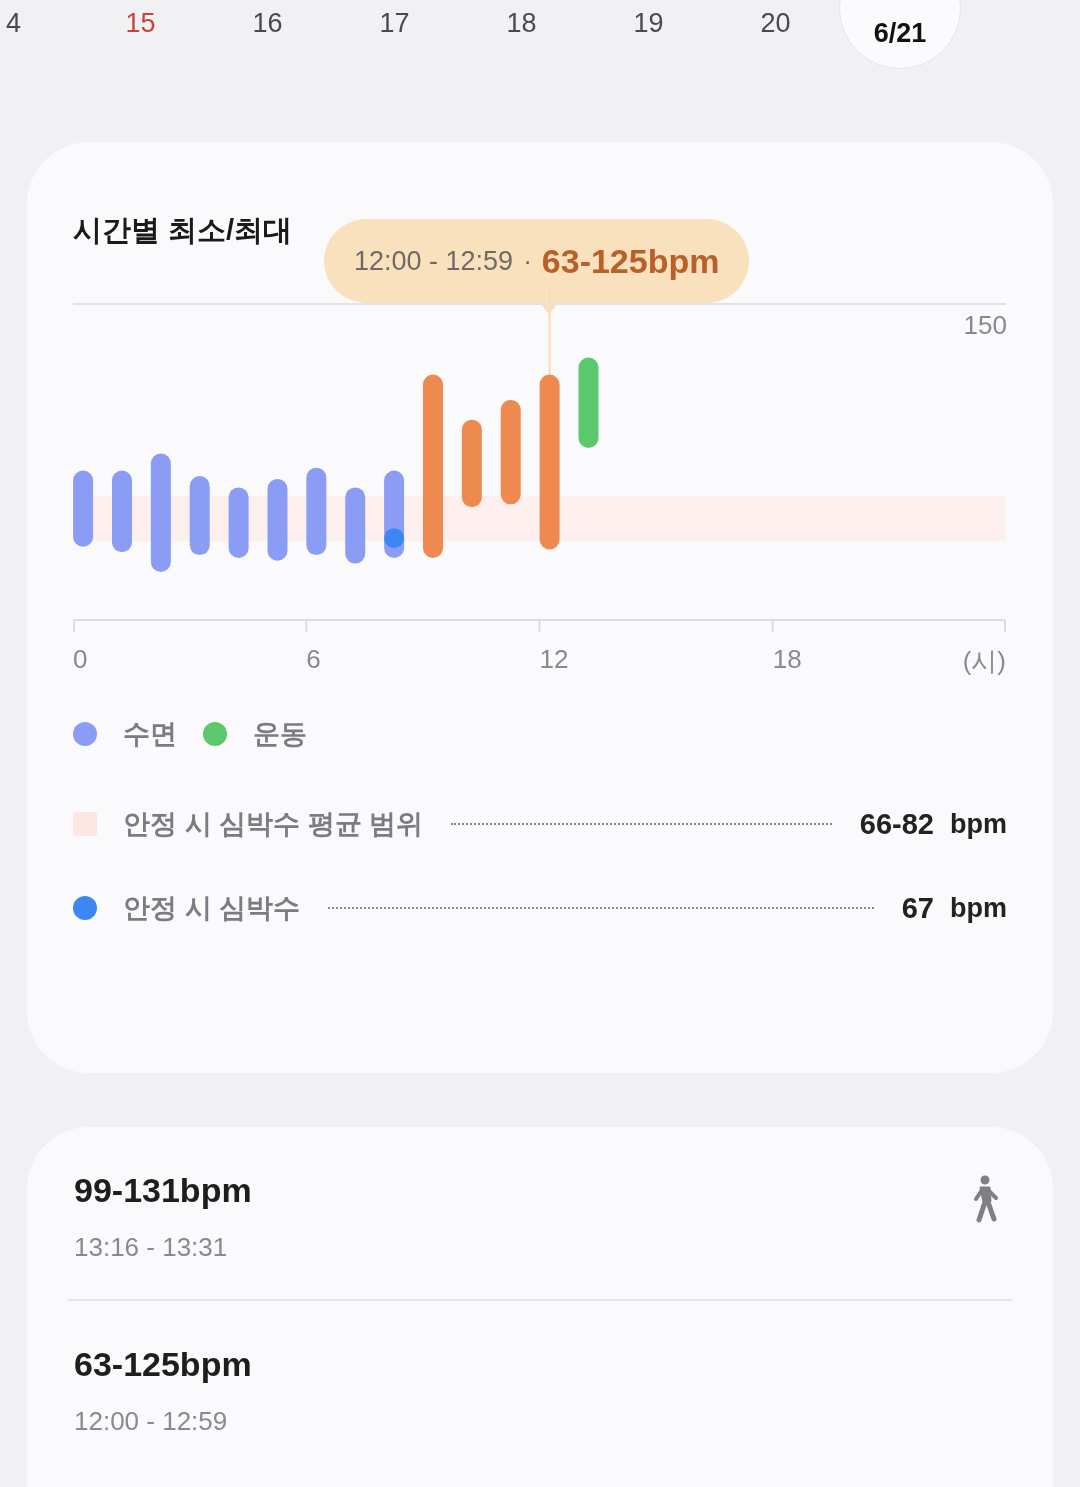 The height and width of the screenshot is (1487, 1080). I want to click on date-tab: 15, so click(140, 23).